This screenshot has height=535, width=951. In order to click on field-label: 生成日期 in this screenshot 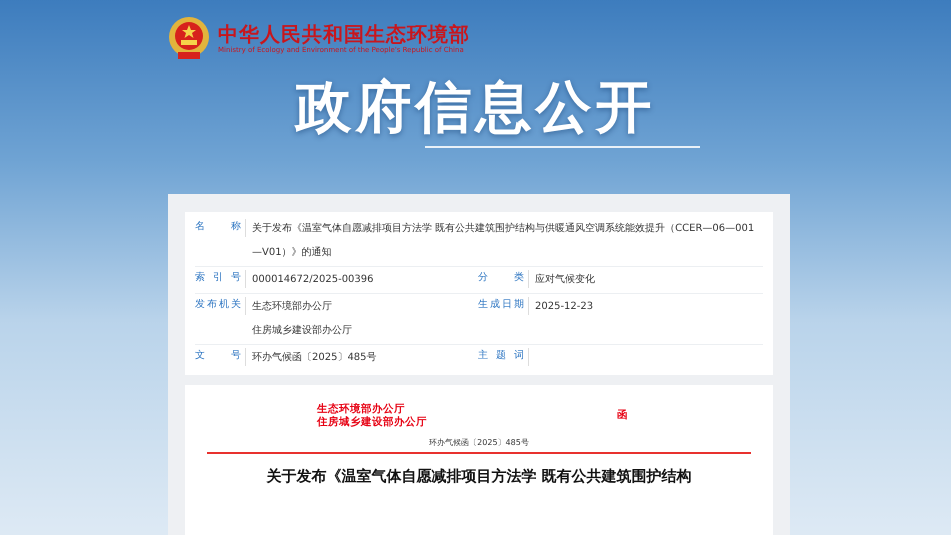, I will do `click(501, 305)`.